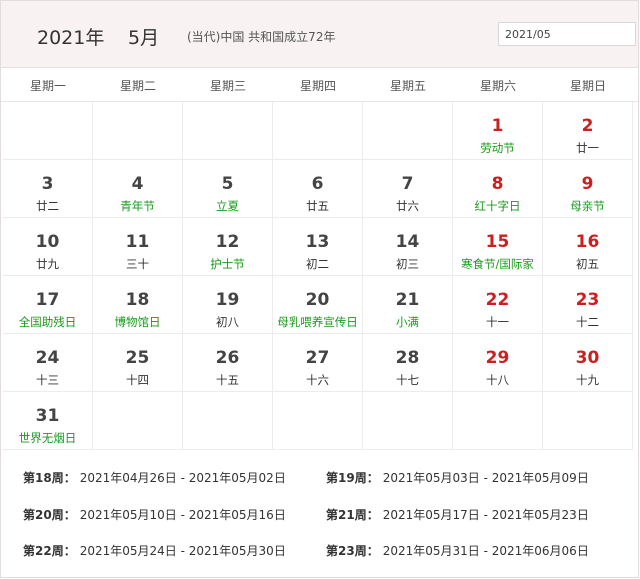  I want to click on day-number: 24, so click(47, 358).